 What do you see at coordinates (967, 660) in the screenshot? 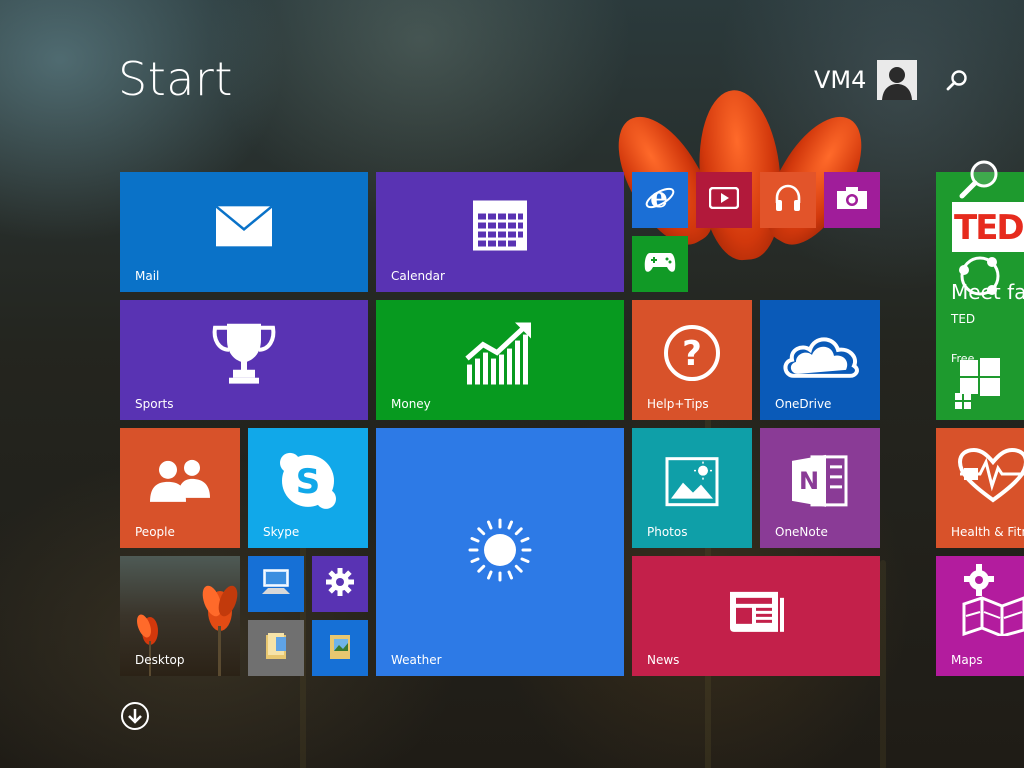
I see `tile-label: Maps` at bounding box center [967, 660].